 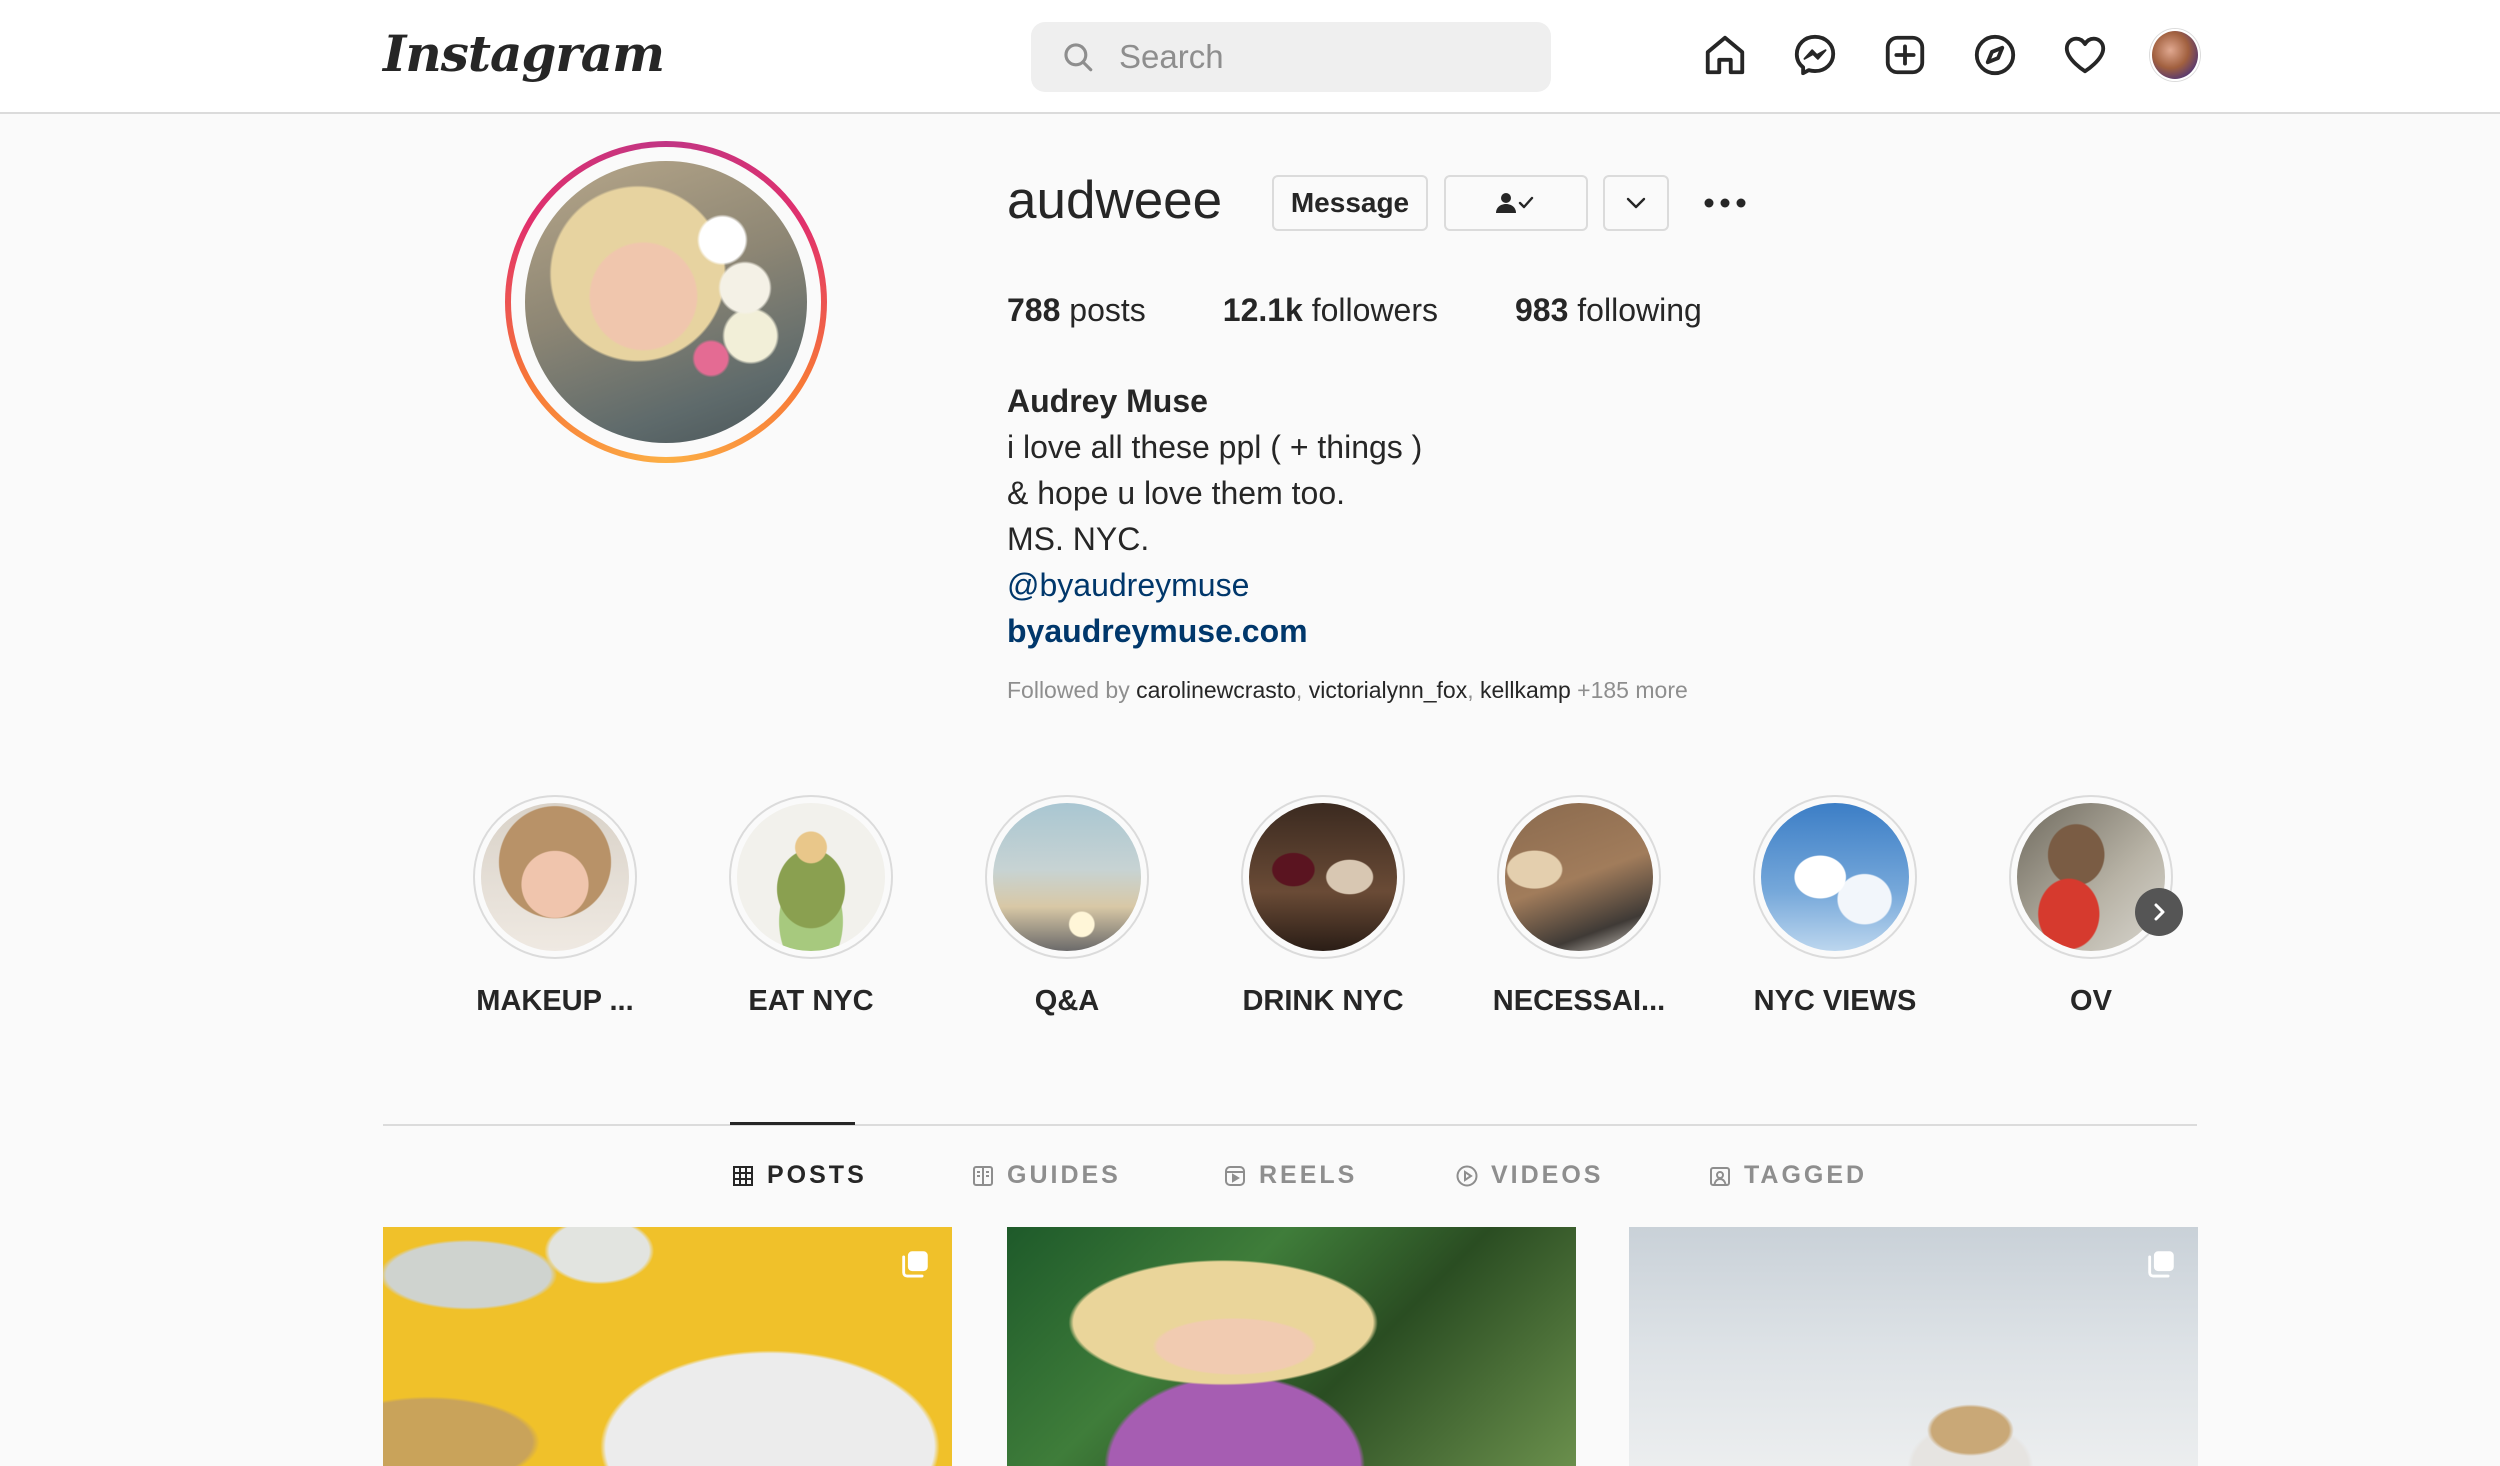 I want to click on person-check-icon, so click(x=1515, y=203).